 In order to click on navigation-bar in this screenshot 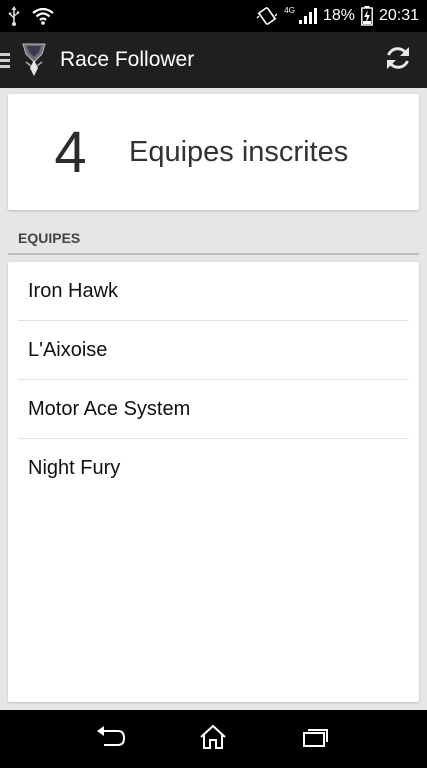, I will do `click(213, 739)`.